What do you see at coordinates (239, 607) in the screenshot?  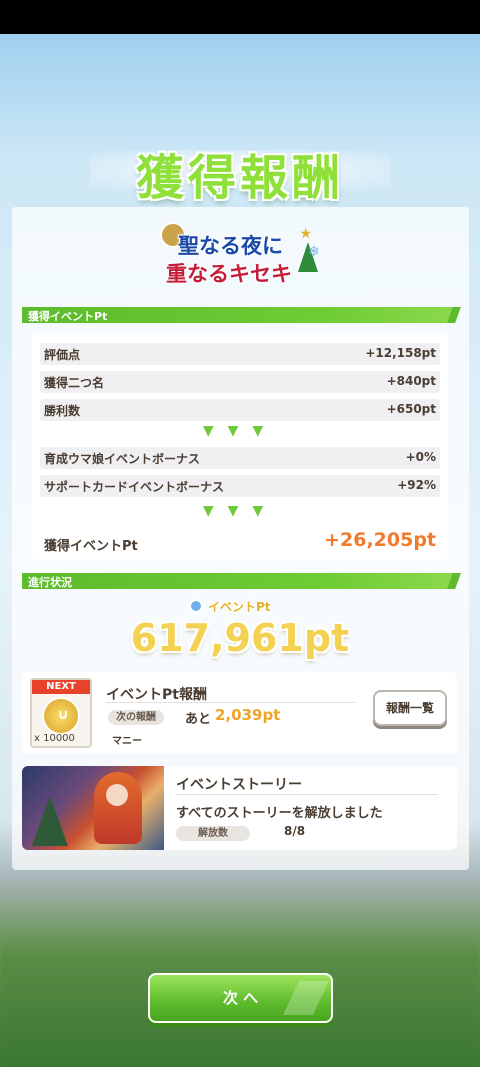 I see `event-pt-label: イベントPt` at bounding box center [239, 607].